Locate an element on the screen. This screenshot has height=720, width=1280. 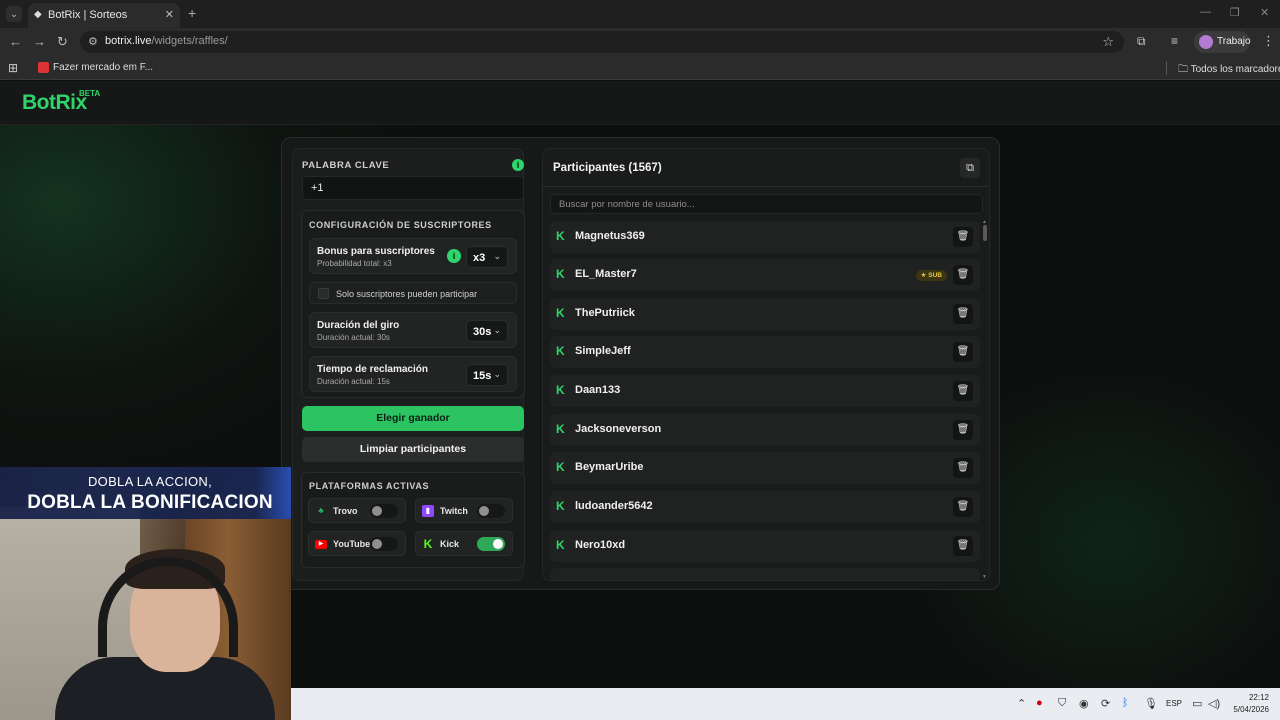
microphone-icon: 🎙 is located at coordinates (1151, 703).